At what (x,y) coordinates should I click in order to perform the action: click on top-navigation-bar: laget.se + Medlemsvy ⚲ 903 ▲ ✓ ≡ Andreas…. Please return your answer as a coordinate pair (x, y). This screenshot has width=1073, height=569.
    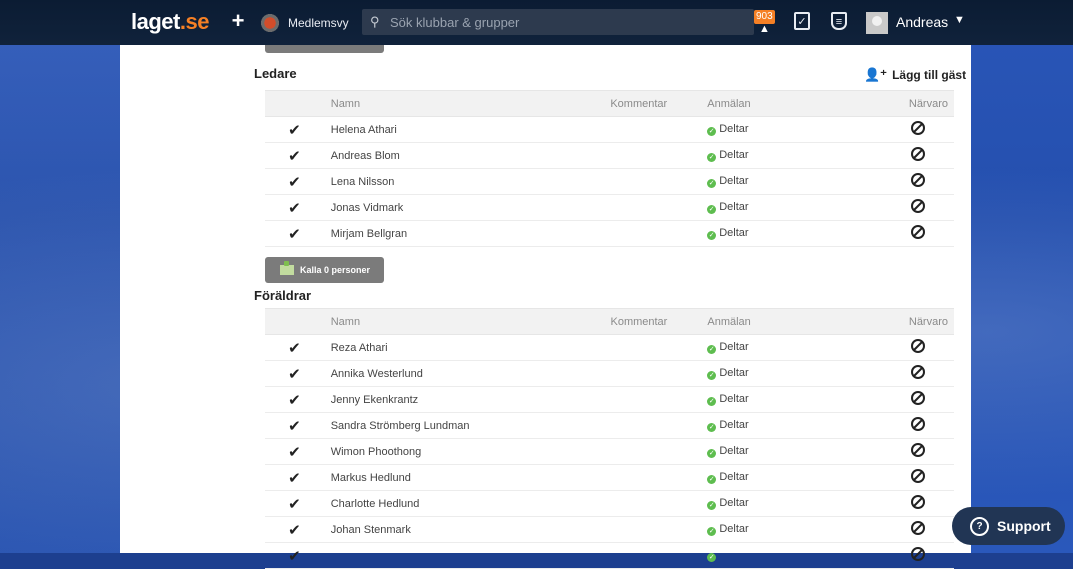
    Looking at the image, I should click on (536, 22).